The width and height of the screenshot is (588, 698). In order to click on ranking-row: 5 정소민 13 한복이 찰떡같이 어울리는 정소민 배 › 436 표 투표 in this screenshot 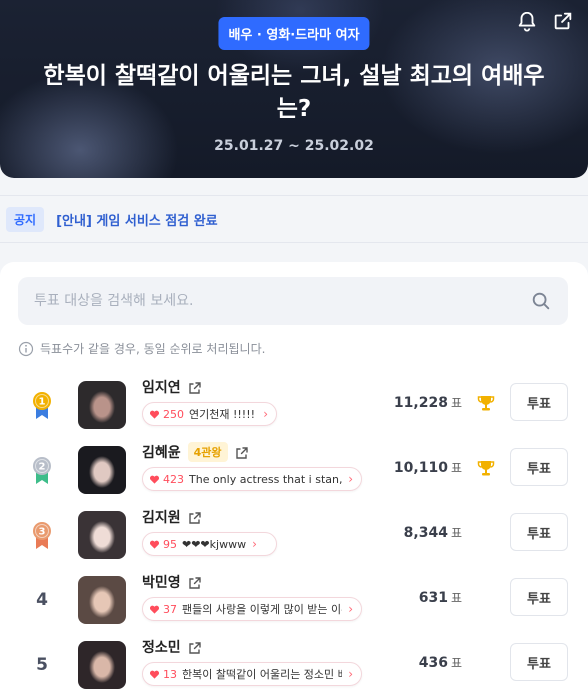, I will do `click(294, 665)`.